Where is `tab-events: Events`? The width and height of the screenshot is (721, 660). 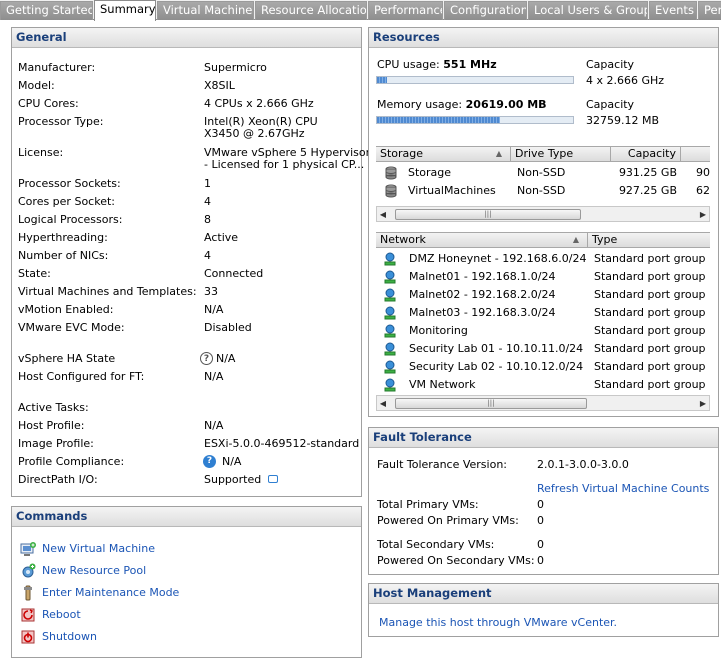
tab-events: Events is located at coordinates (673, 10).